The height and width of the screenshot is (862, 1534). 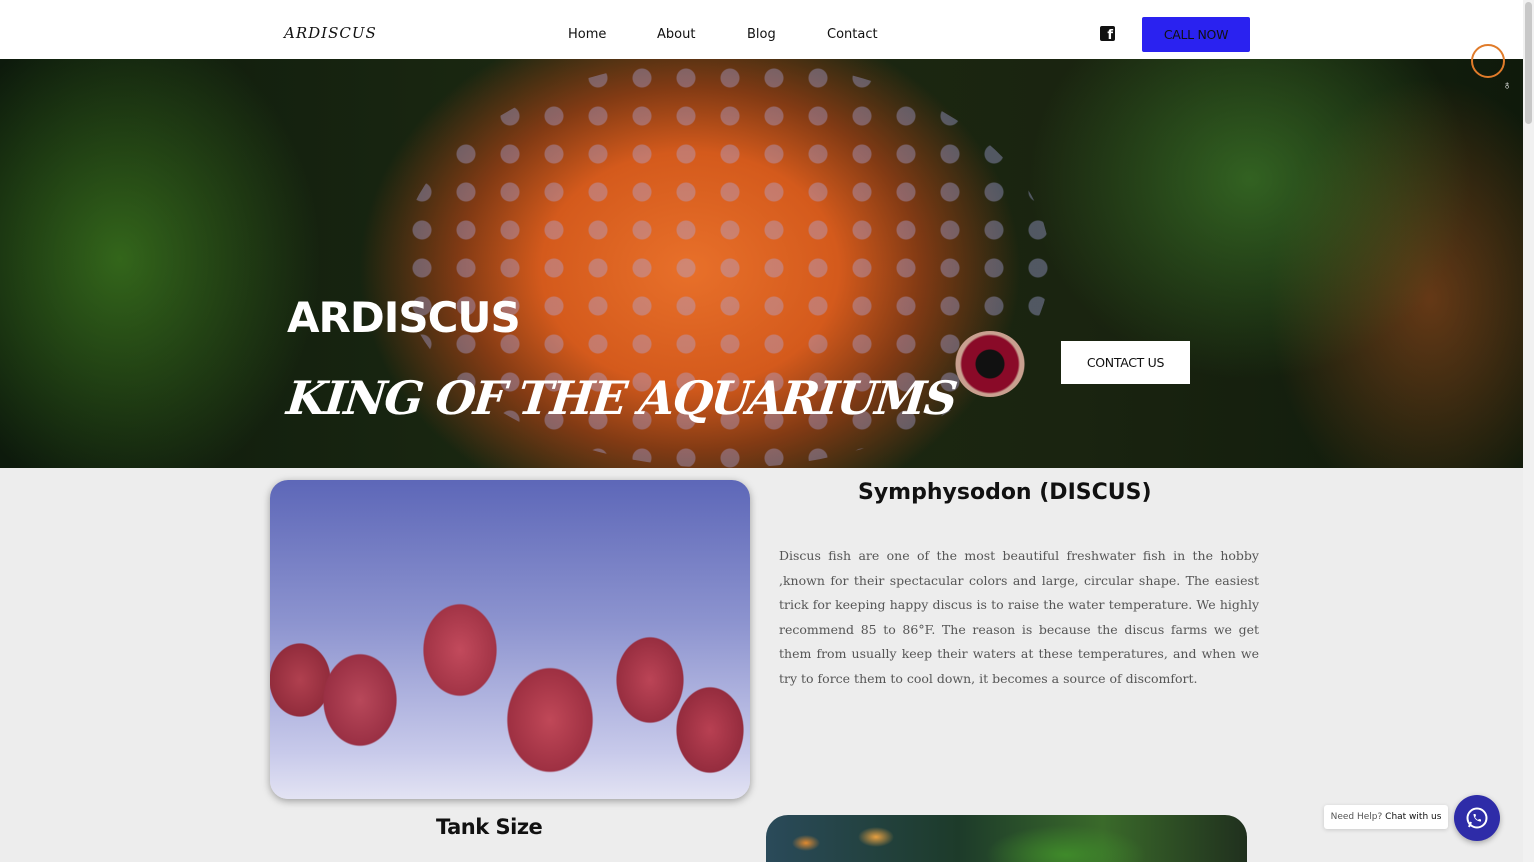 What do you see at coordinates (1125, 362) in the screenshot?
I see `contact-us-button: CONTACT US` at bounding box center [1125, 362].